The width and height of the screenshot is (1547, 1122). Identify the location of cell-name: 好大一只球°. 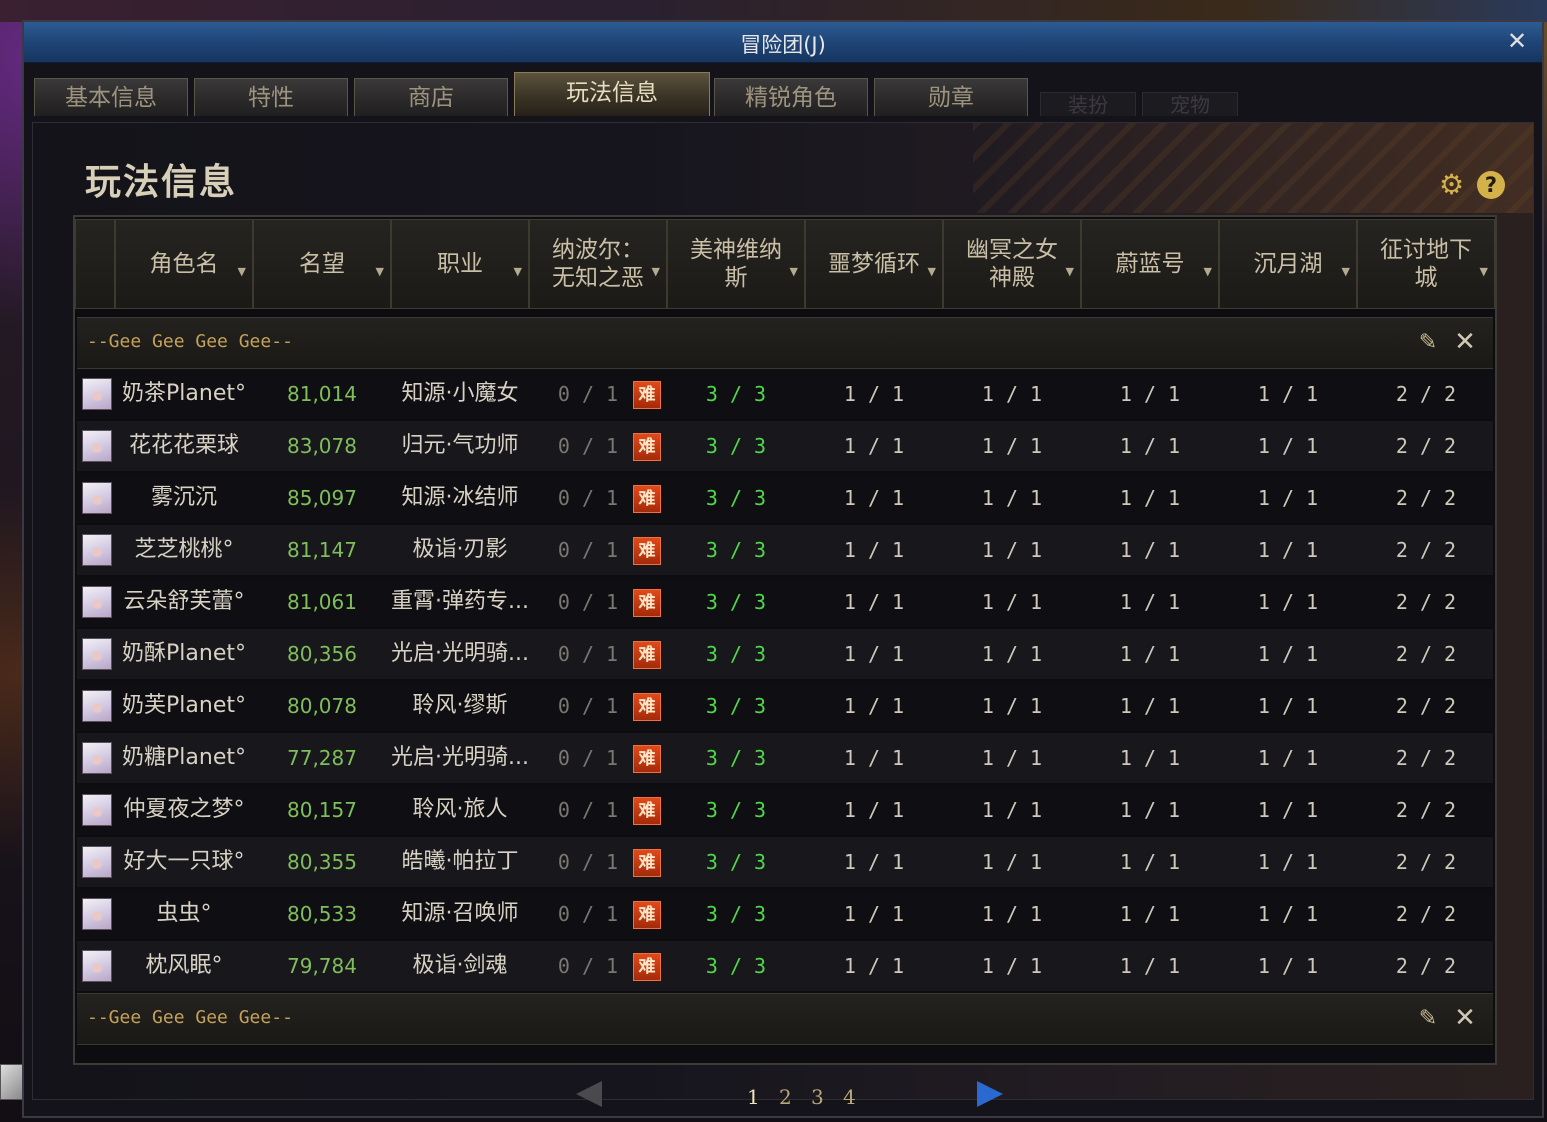
(184, 861).